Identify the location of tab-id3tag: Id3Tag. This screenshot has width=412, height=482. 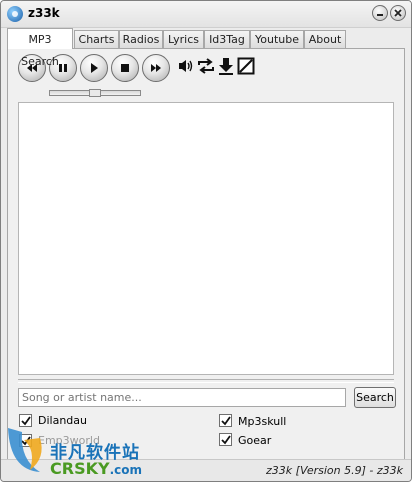
(227, 39).